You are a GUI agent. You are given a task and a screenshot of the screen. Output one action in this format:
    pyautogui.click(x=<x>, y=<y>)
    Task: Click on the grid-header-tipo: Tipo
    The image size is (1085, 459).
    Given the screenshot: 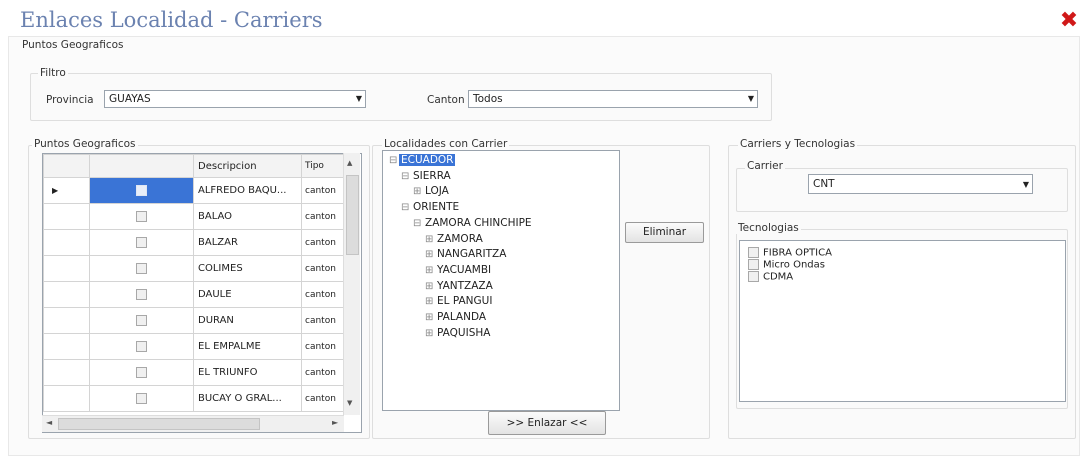 What is the action you would take?
    pyautogui.click(x=324, y=166)
    